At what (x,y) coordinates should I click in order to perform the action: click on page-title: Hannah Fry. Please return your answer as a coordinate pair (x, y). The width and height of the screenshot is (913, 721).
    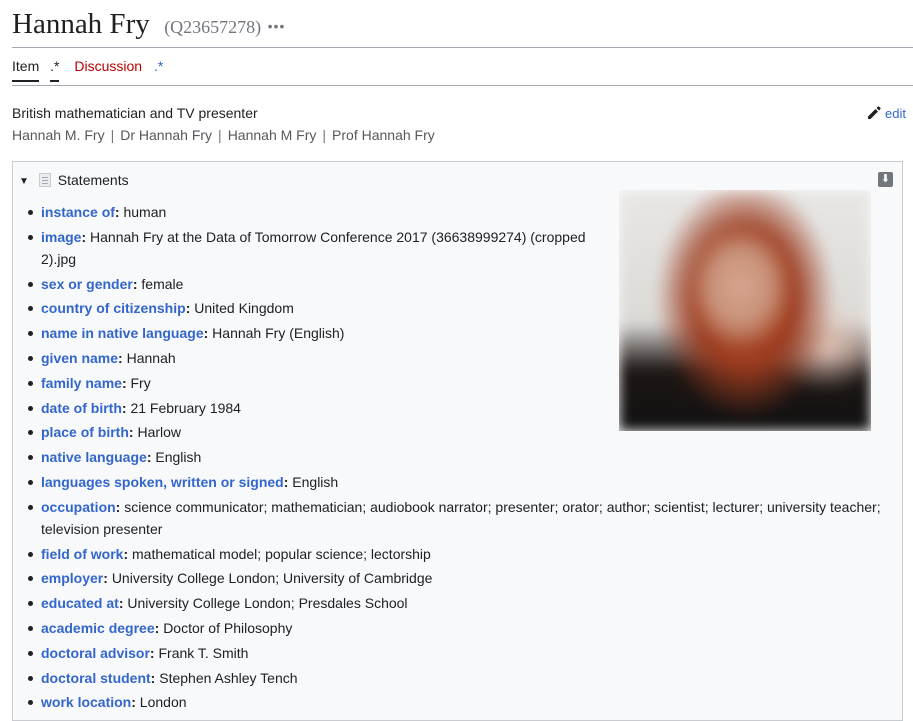
    Looking at the image, I should click on (81, 24).